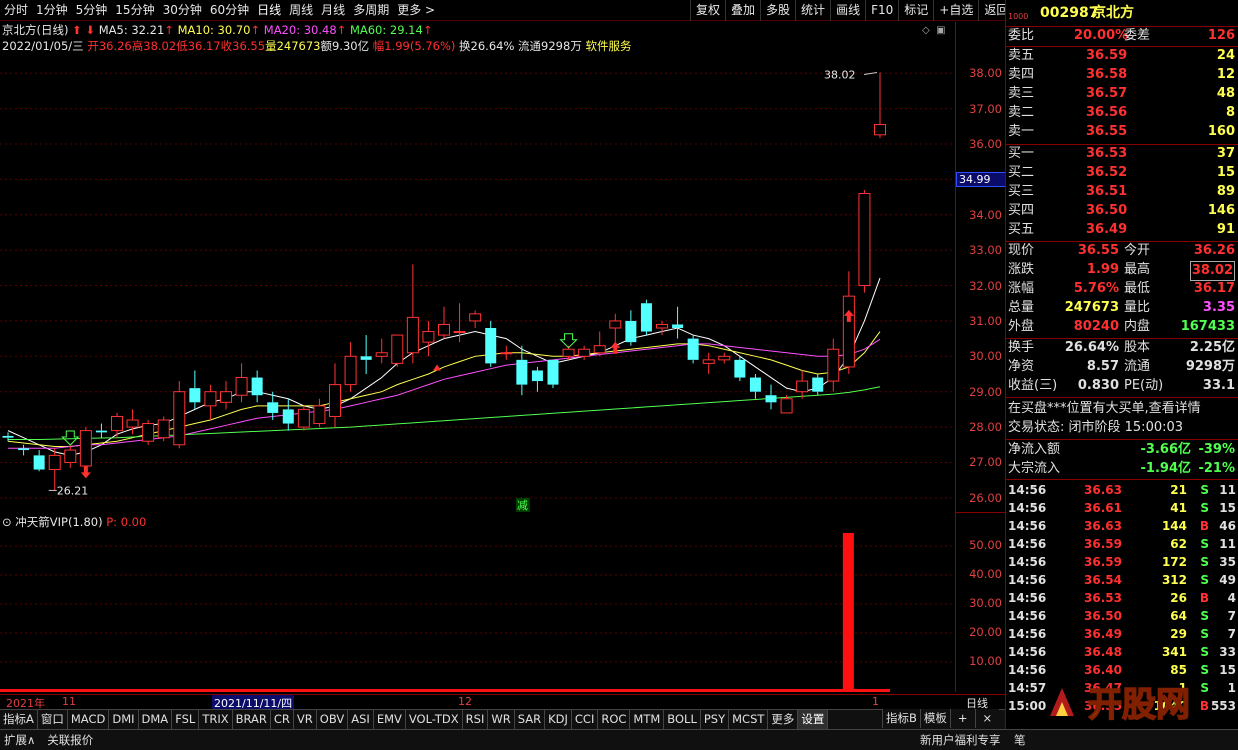  I want to click on indicator-tab-17: KDJ, so click(558, 719).